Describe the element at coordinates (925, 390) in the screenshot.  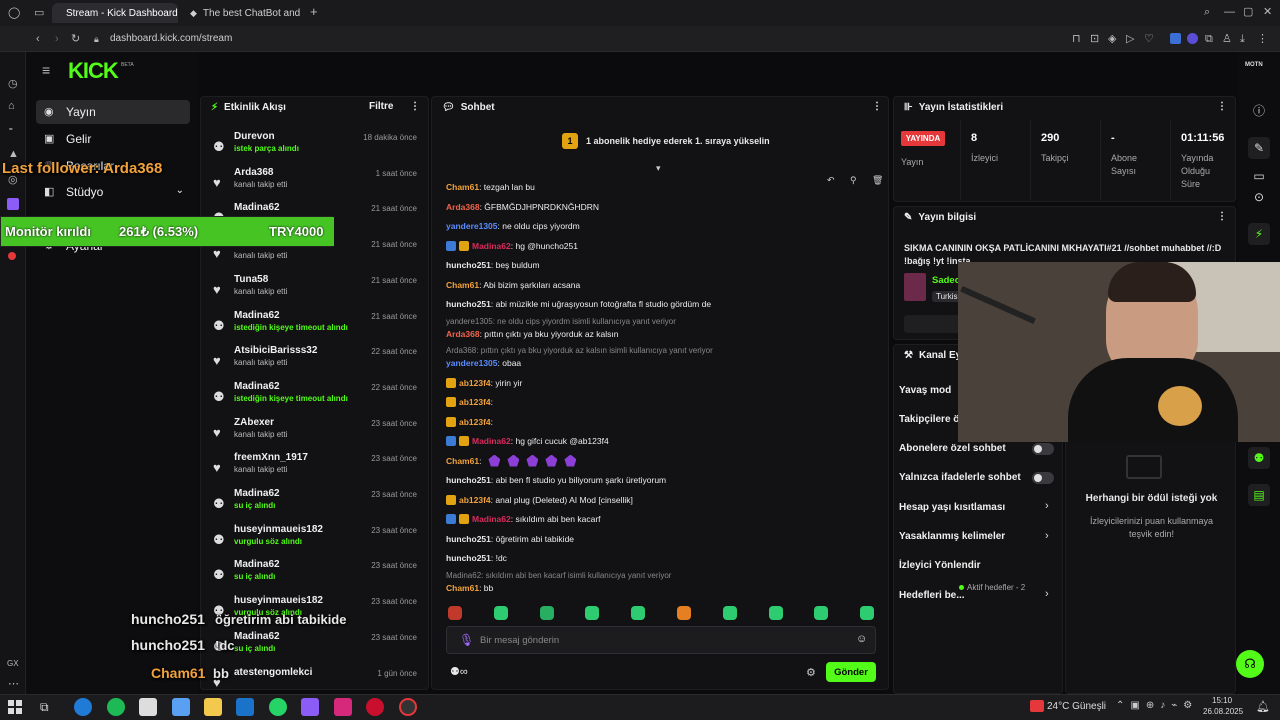
I see `channel-action-item: Yavaş mod` at that location.